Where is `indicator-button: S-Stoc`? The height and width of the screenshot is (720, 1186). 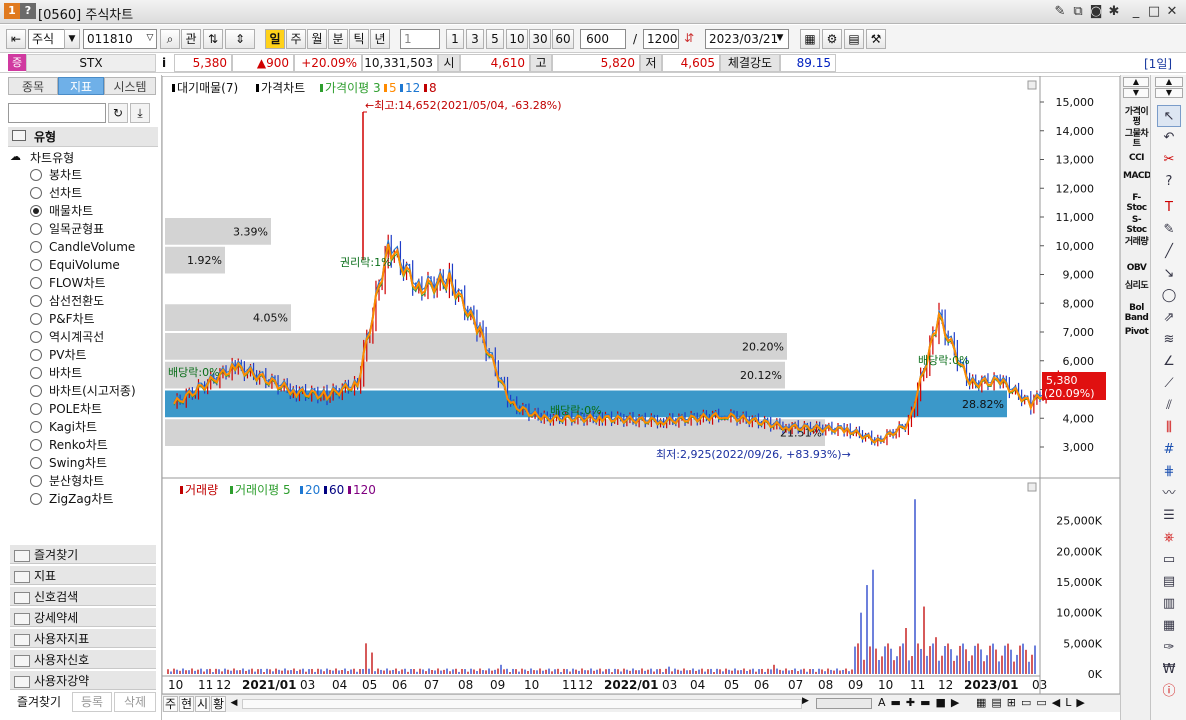
indicator-button: S-Stoc is located at coordinates (1136, 225).